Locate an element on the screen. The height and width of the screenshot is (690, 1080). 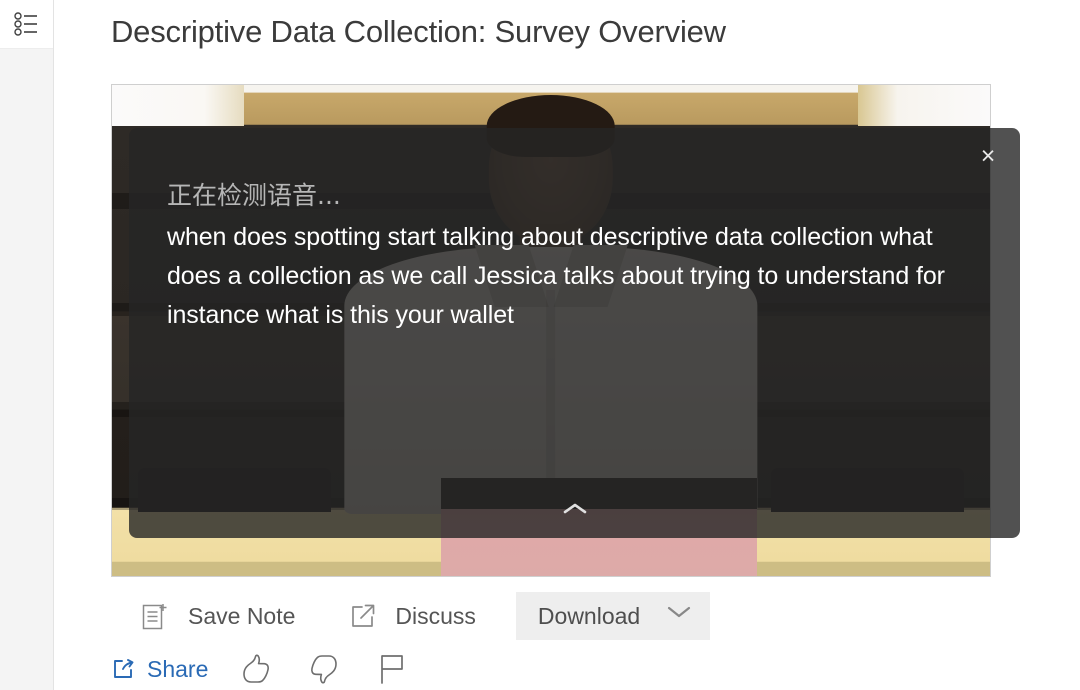
sidebar-panel is located at coordinates (26, 369).